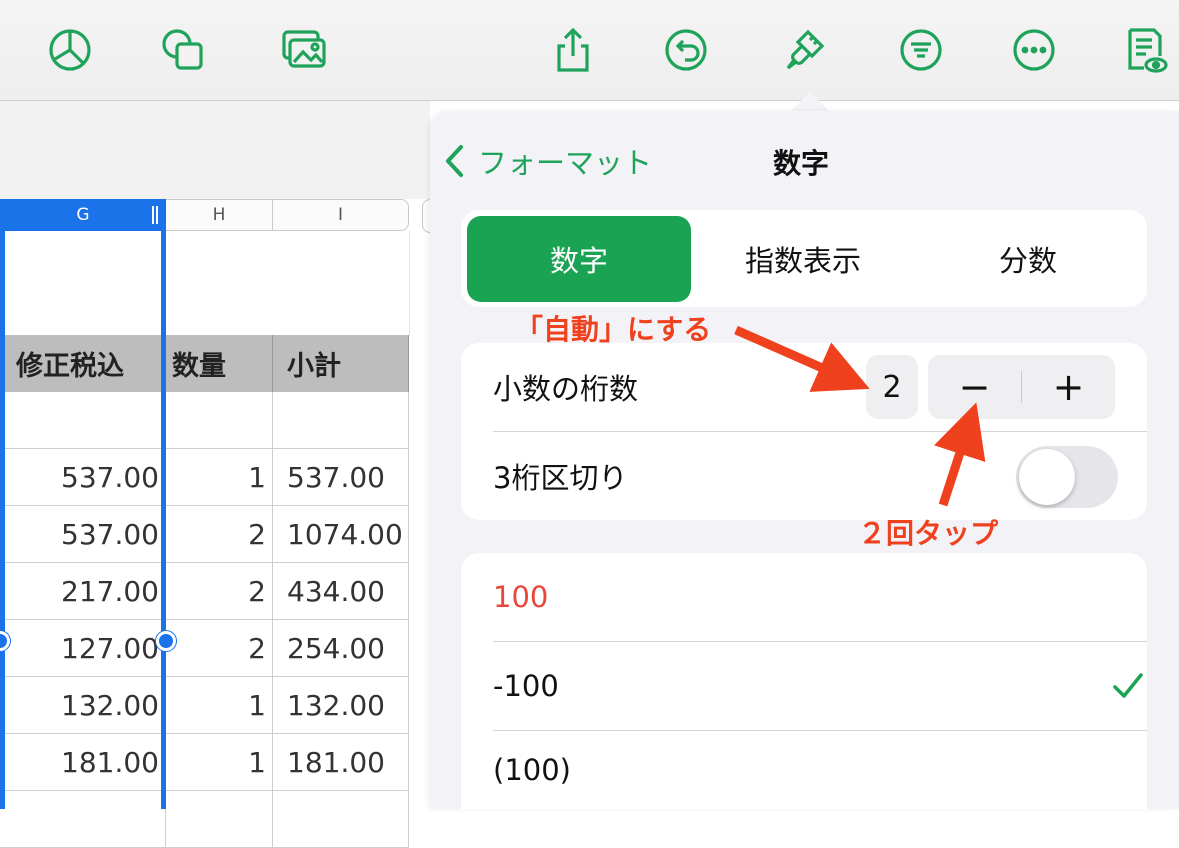  I want to click on back-button: フォーマット, so click(548, 161).